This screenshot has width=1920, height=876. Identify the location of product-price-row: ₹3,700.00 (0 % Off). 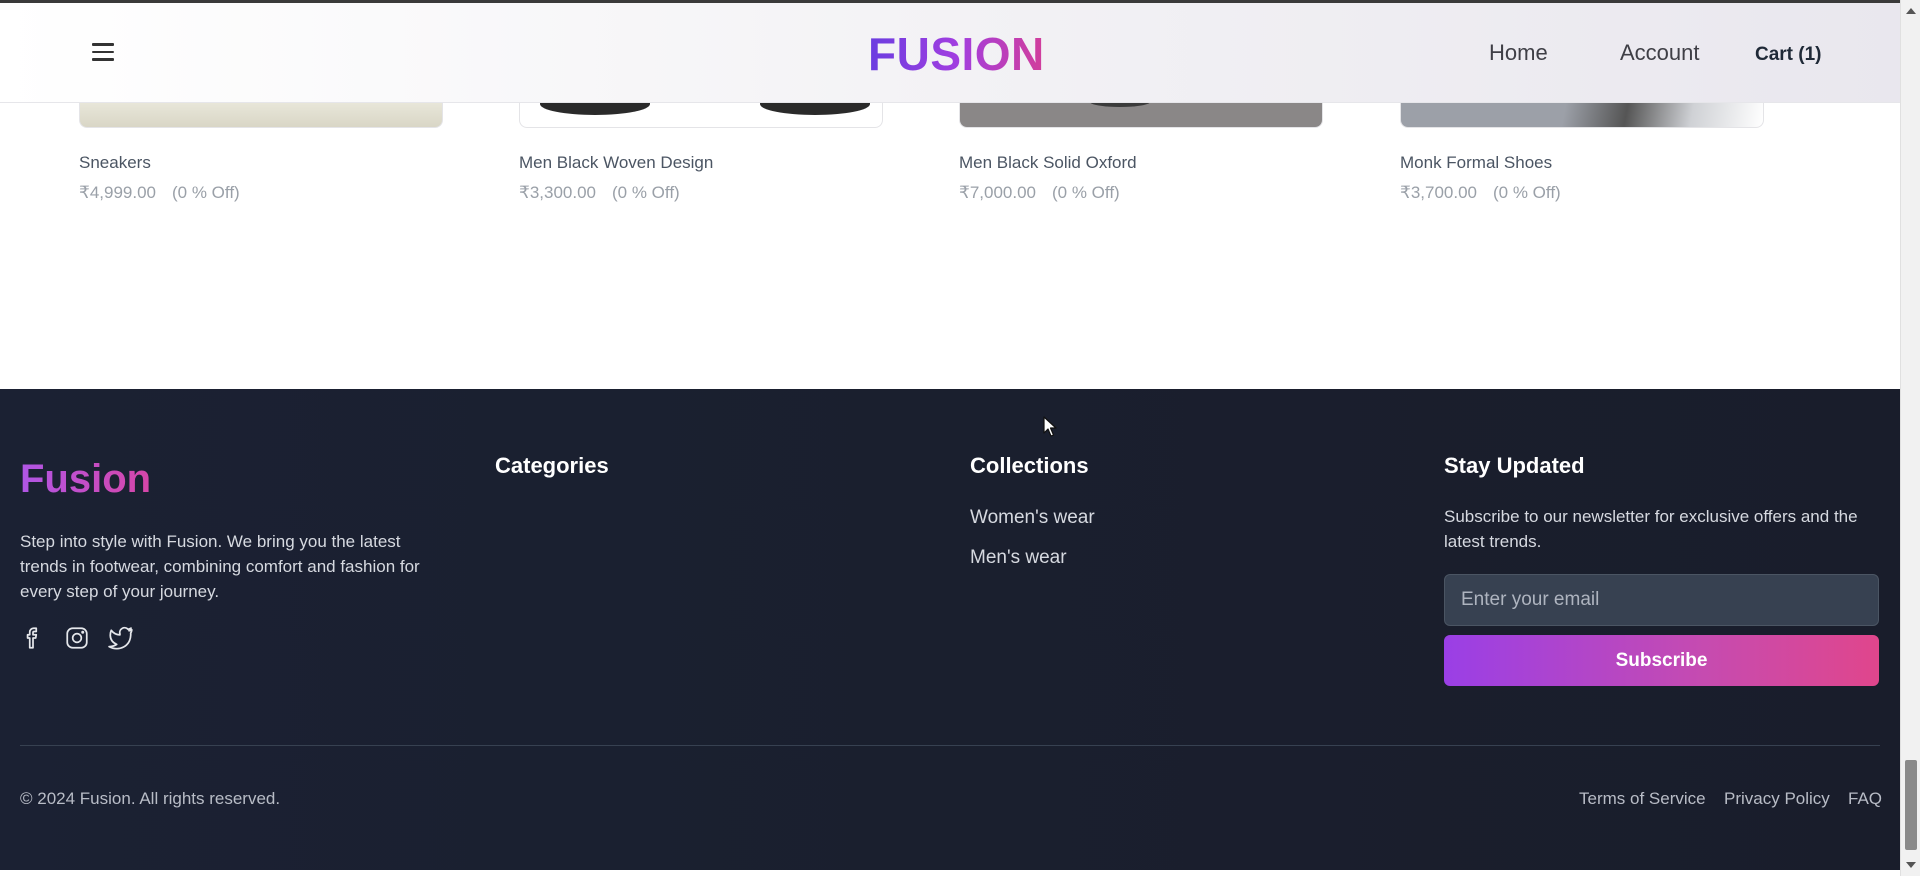
(1582, 193).